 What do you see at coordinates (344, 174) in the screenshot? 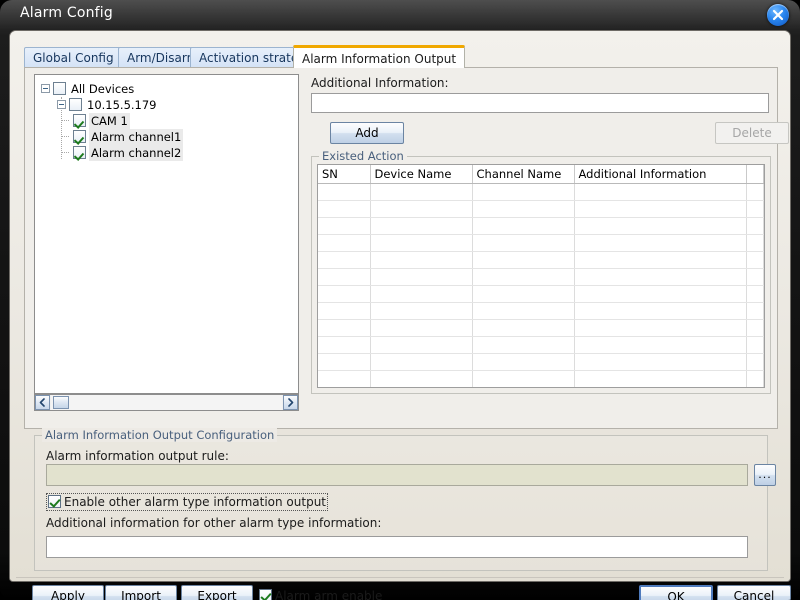
I see `column-header-sn: SN` at bounding box center [344, 174].